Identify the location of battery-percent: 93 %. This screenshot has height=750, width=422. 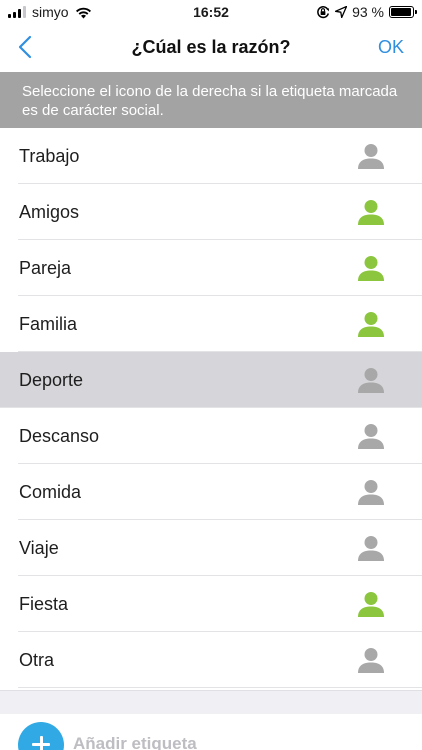
(368, 12).